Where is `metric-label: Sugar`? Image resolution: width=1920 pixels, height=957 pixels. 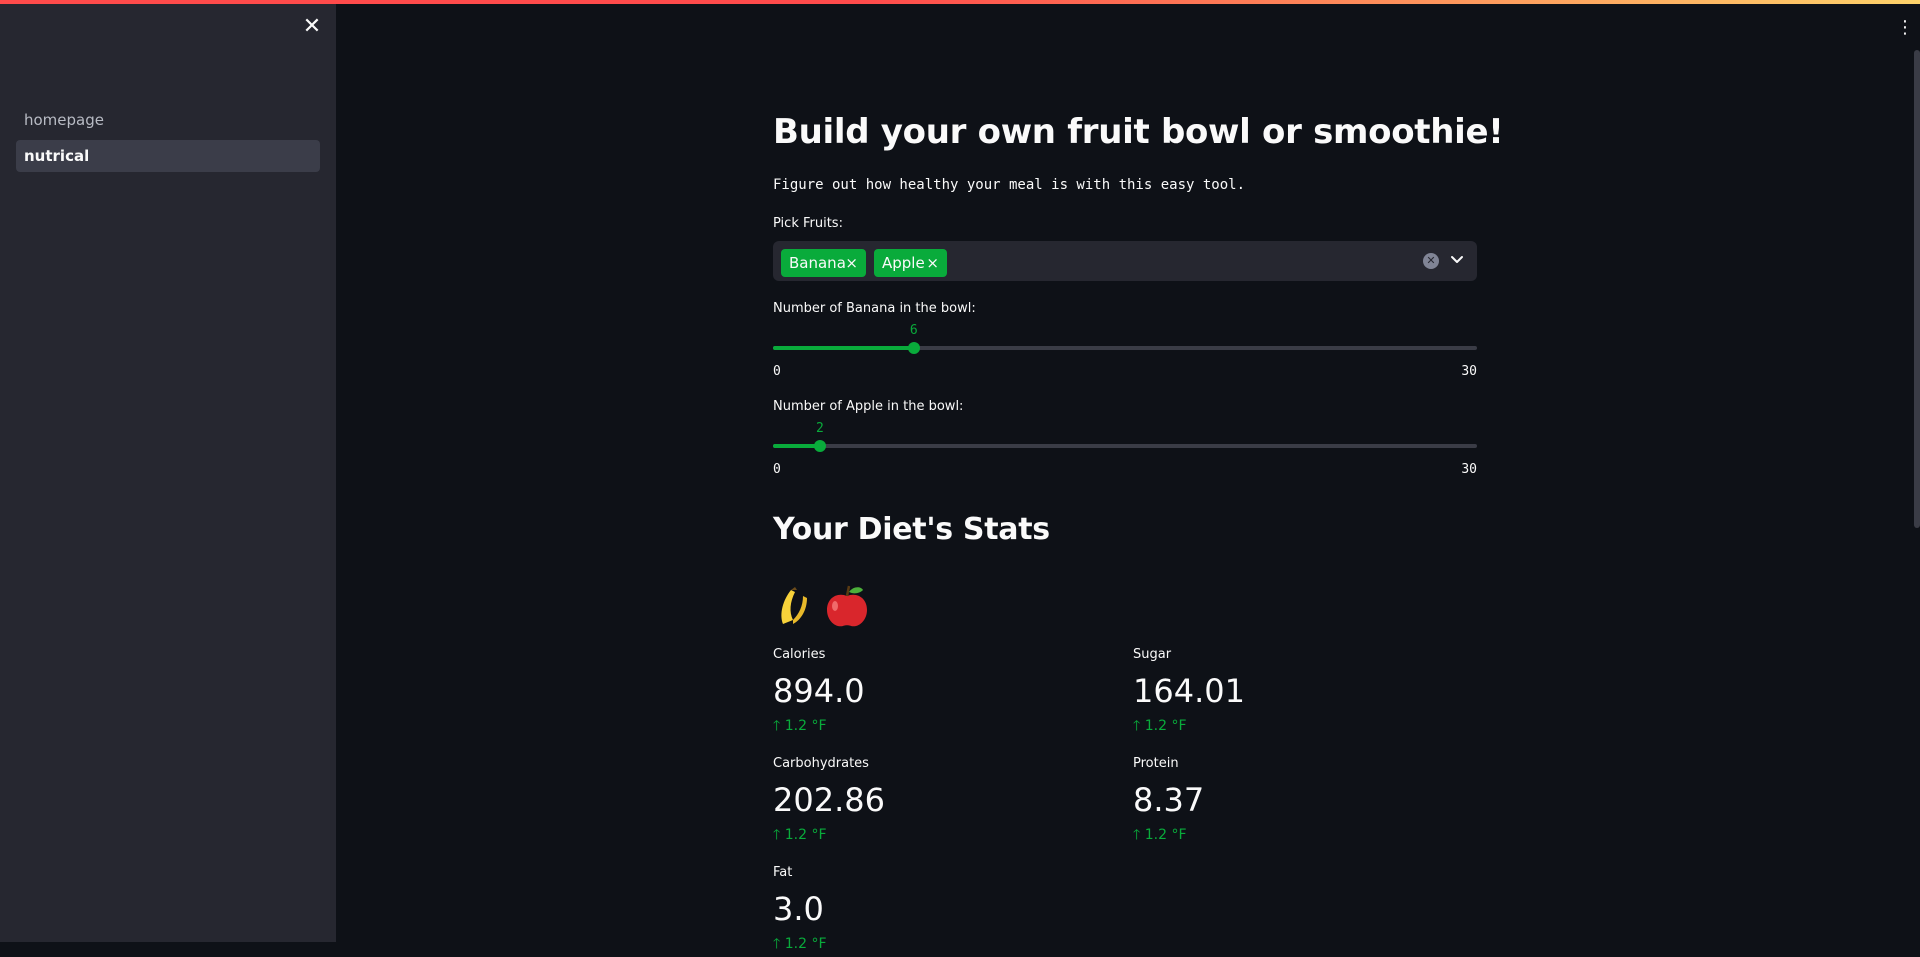
metric-label: Sugar is located at coordinates (1152, 654).